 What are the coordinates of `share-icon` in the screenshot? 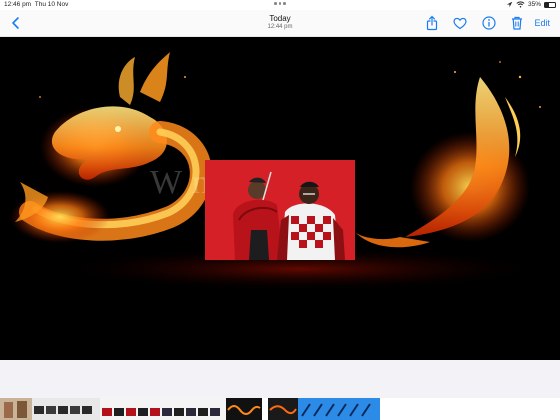 It's located at (432, 23).